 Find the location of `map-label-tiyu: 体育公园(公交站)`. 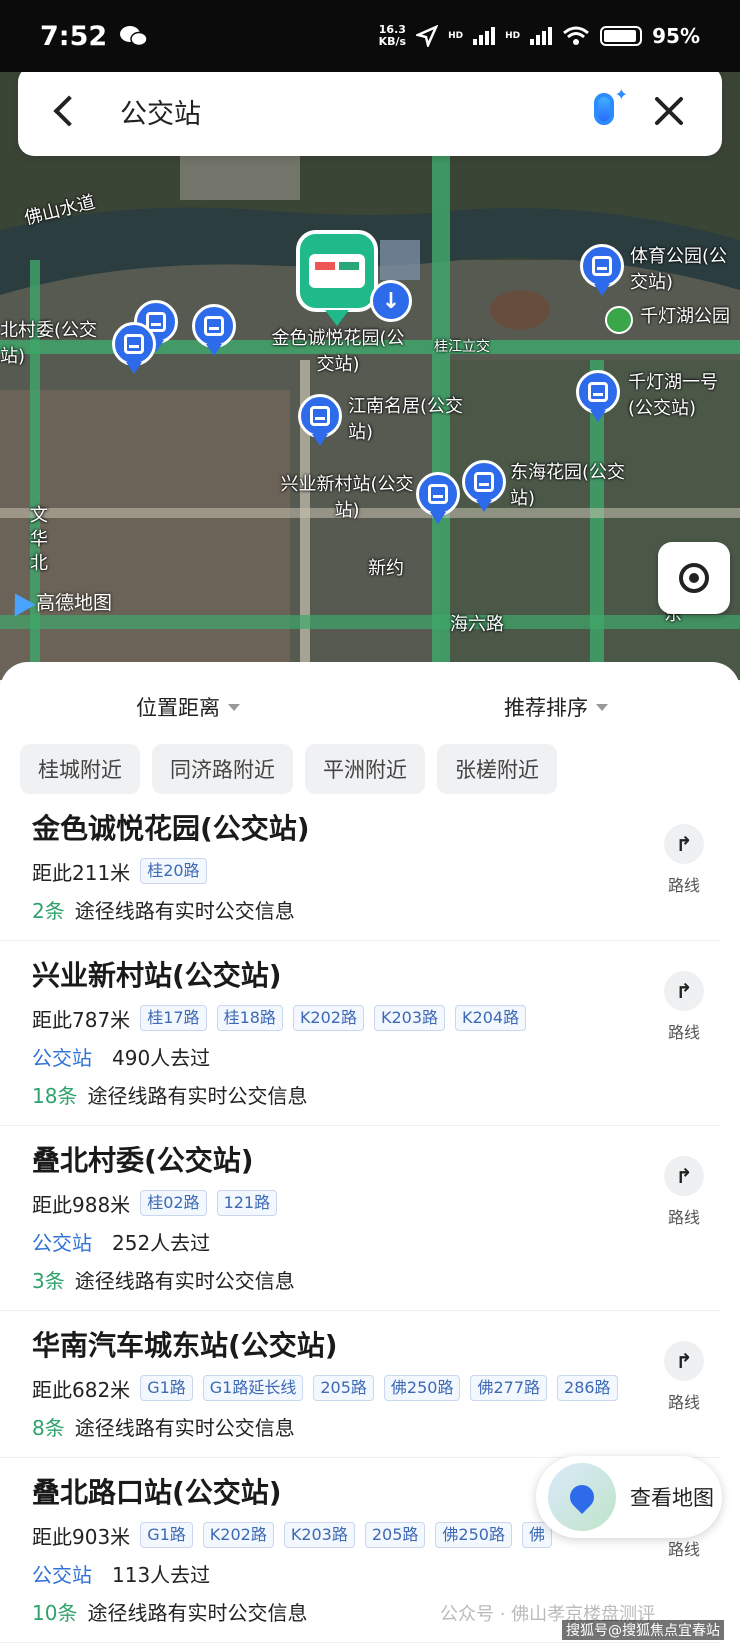

map-label-tiyu: 体育公园(公交站) is located at coordinates (685, 270).